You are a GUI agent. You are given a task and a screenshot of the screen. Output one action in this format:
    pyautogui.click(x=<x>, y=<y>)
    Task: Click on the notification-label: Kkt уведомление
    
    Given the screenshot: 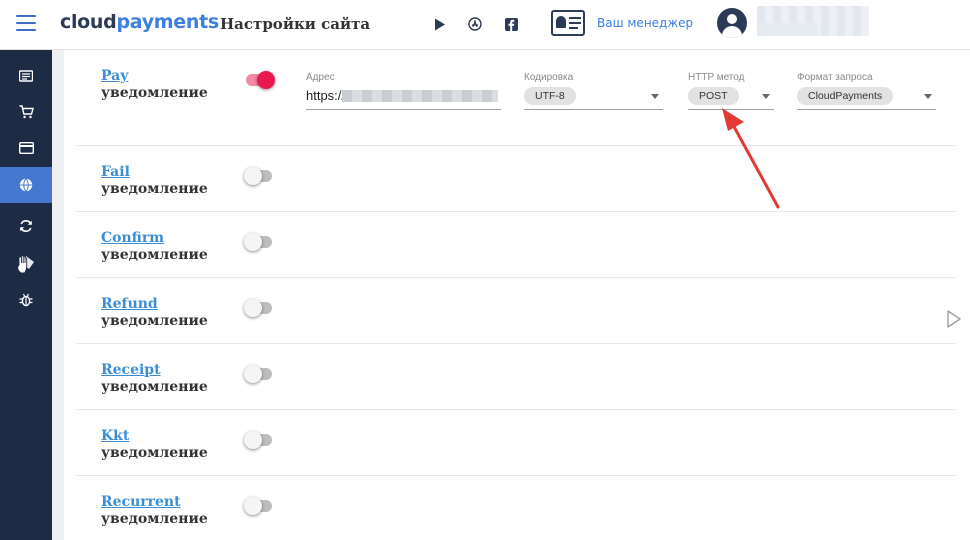 What is the action you would take?
    pyautogui.click(x=154, y=445)
    